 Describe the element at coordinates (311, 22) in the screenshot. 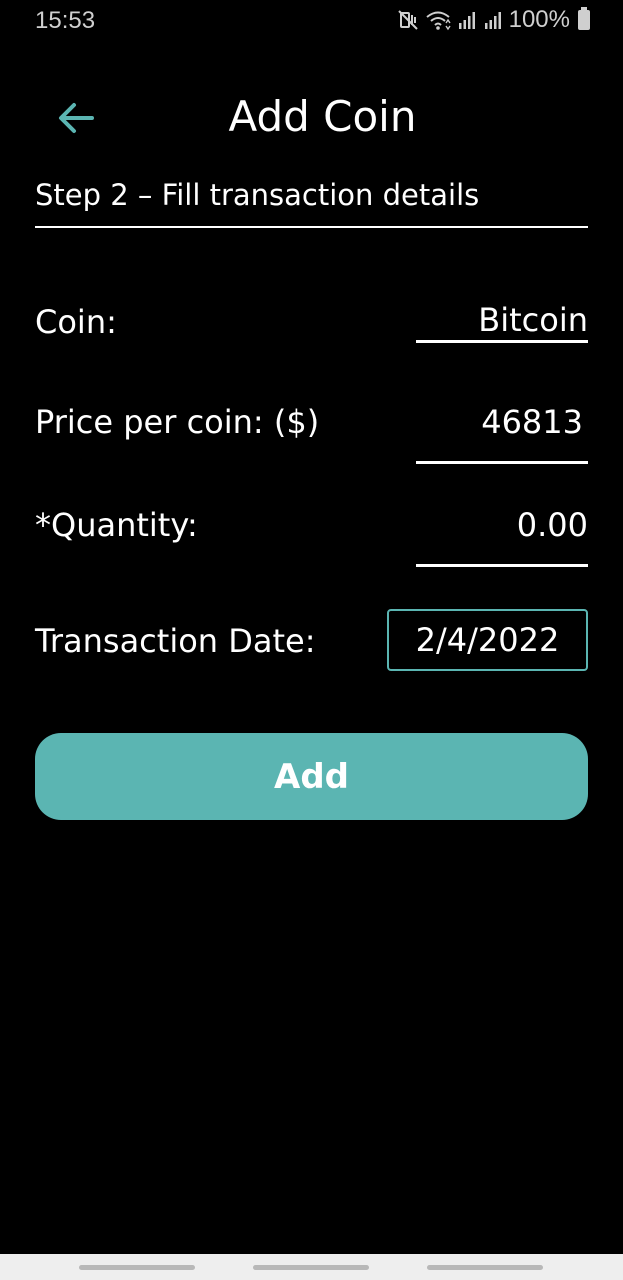

I see `status-bar: 15:53 100%` at that location.